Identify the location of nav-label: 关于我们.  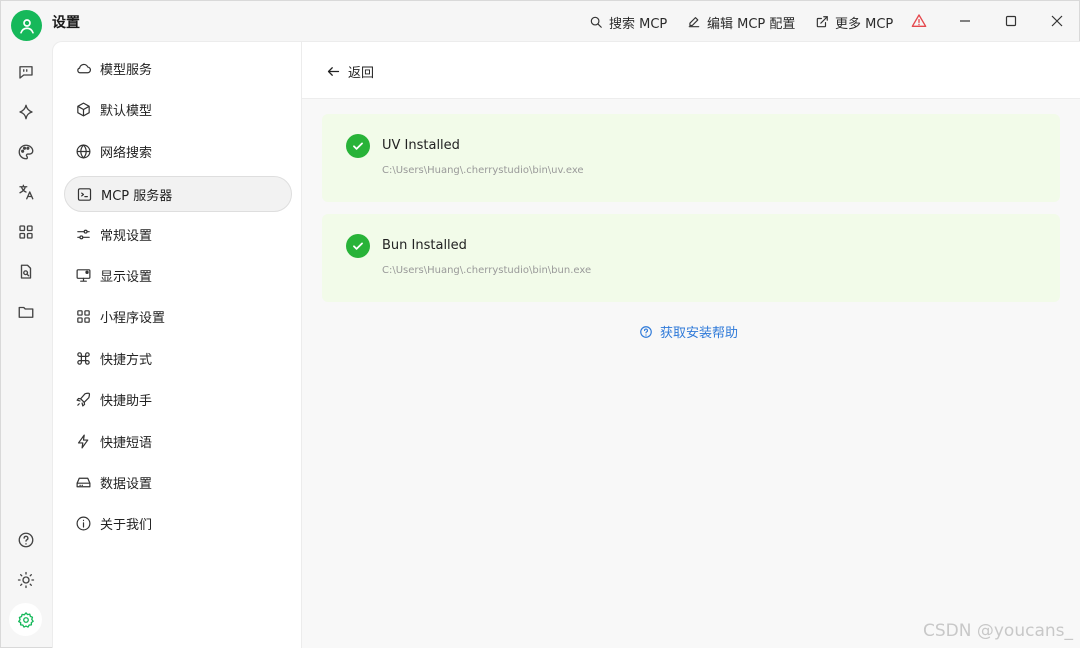
(126, 525).